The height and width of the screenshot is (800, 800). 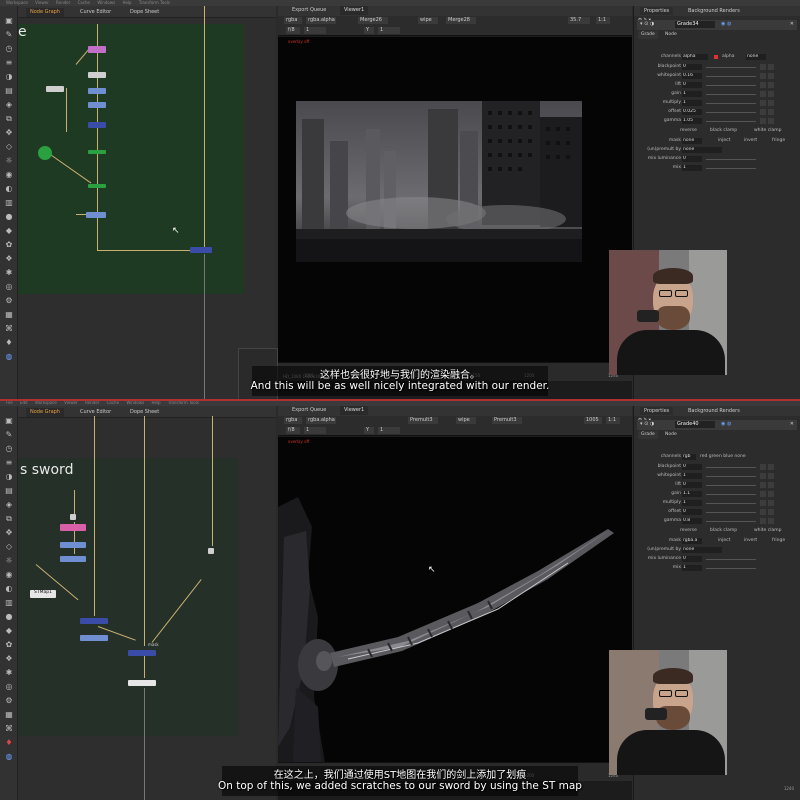 What do you see at coordinates (45, 153) in the screenshot?
I see `node-dot-green` at bounding box center [45, 153].